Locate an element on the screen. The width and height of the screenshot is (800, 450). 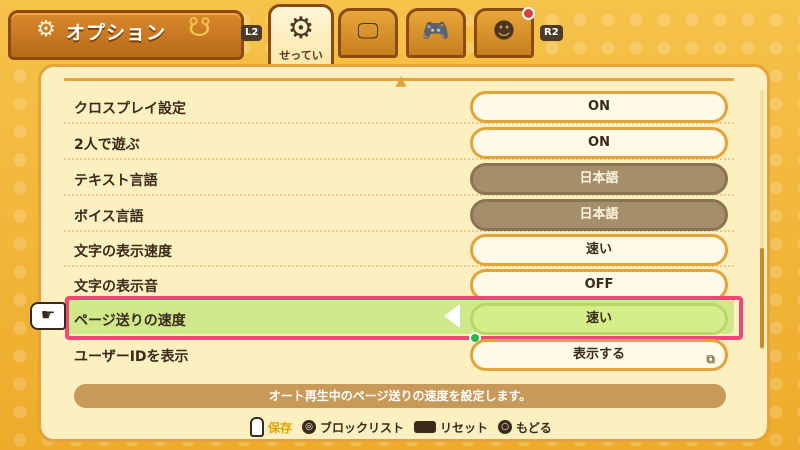
option-label: ボイス言語 is located at coordinates (109, 217).